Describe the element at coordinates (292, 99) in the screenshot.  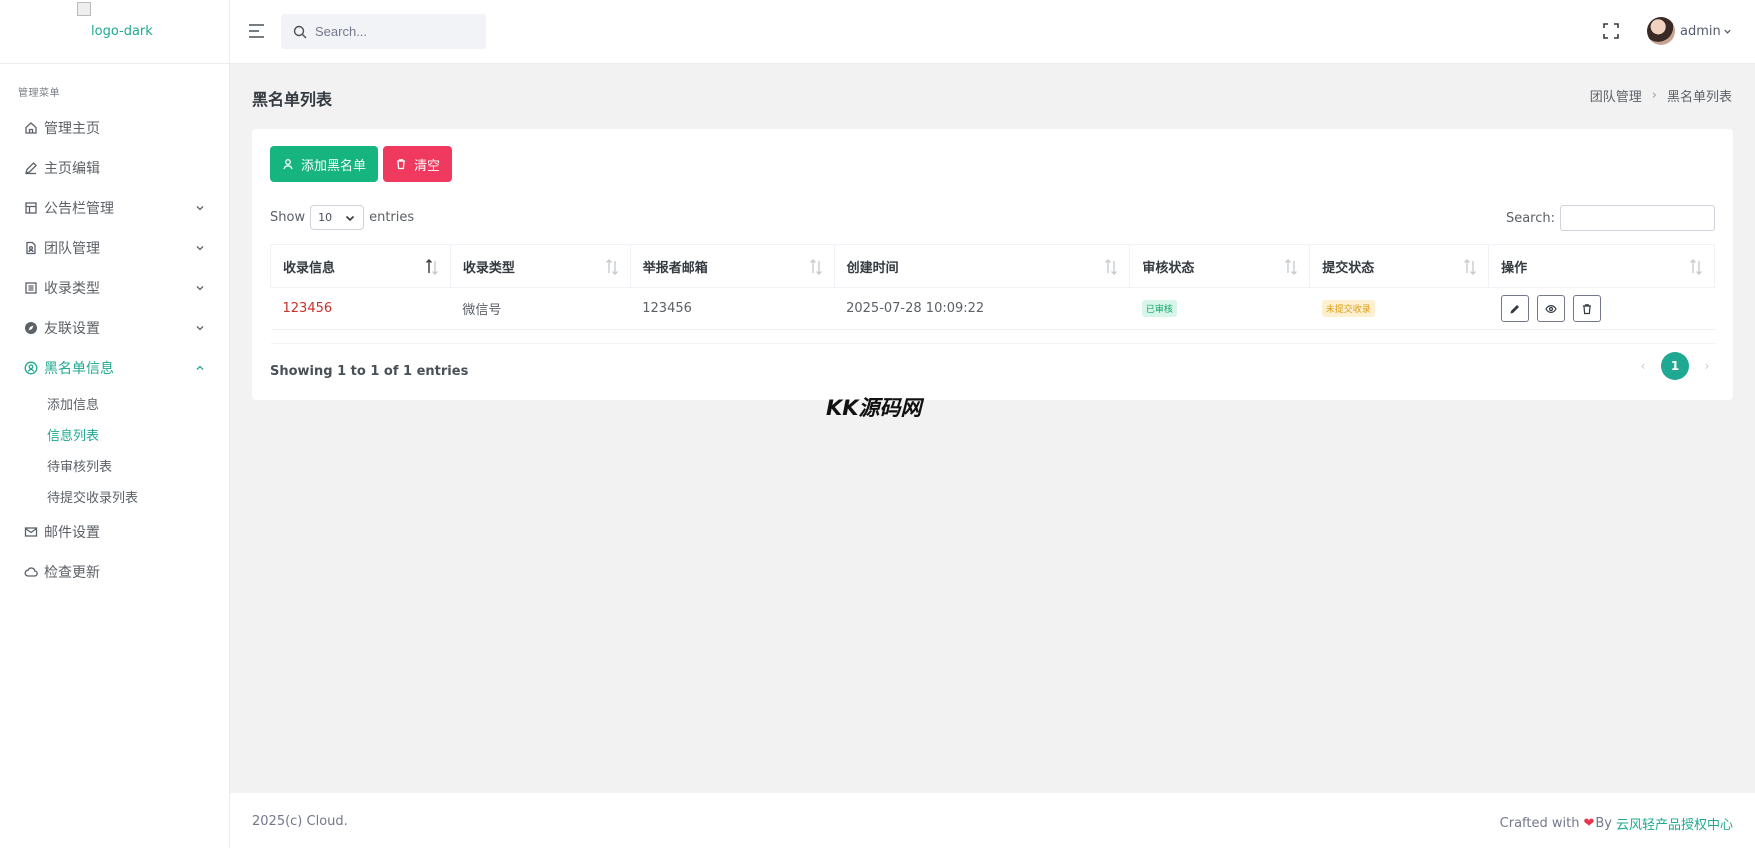
I see `page-title: 黑名单列表` at that location.